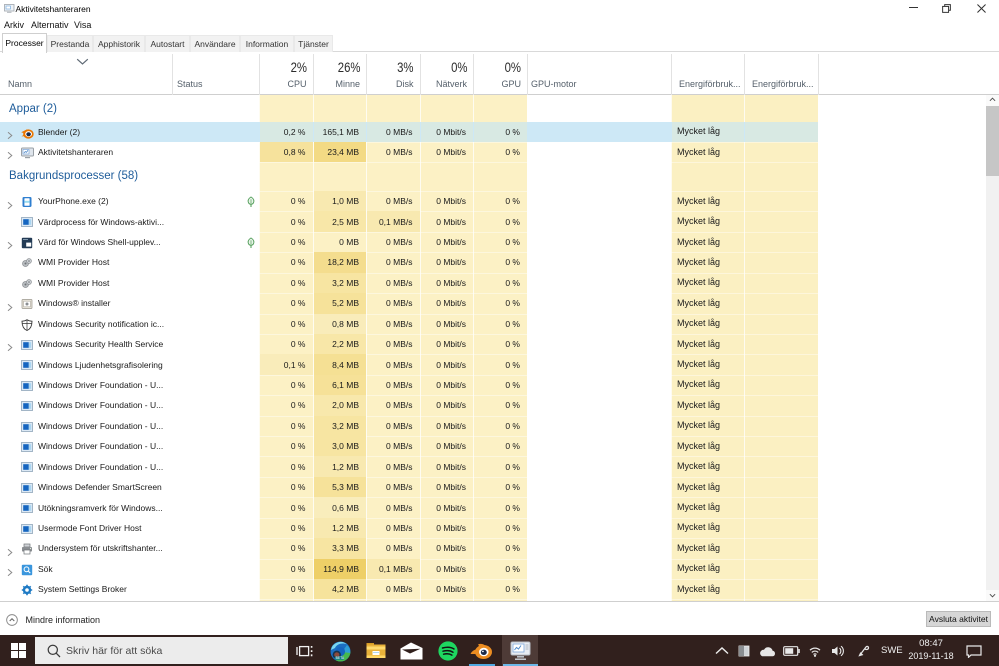 The width and height of the screenshot is (999, 666). I want to click on svg-text: BETA, so click(340, 658).